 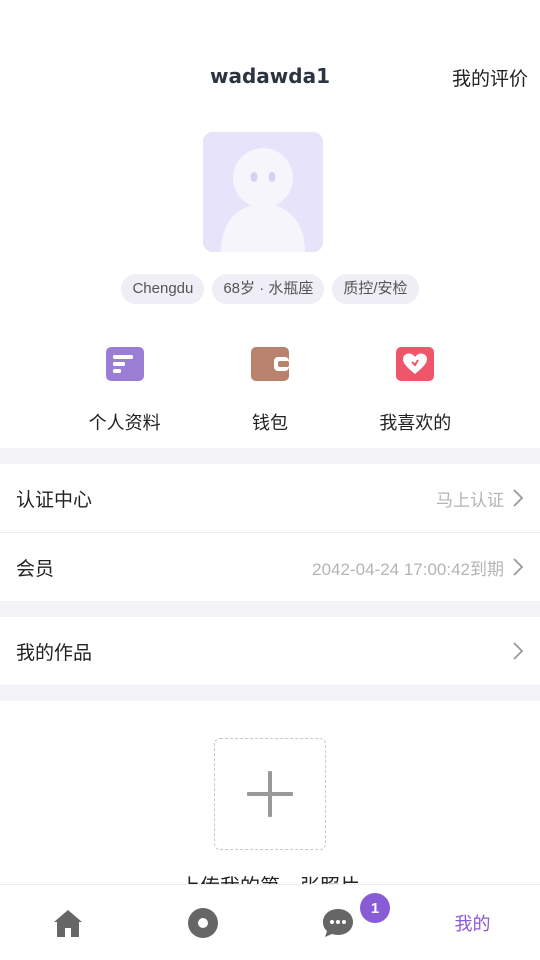 I want to click on membership-expiry: 2042-04-24 17:00:42到期, so click(x=408, y=569).